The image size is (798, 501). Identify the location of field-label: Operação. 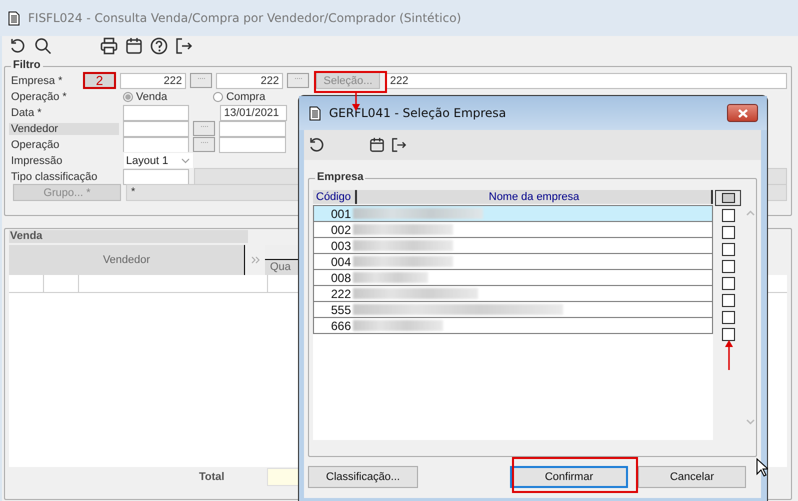
(35, 144).